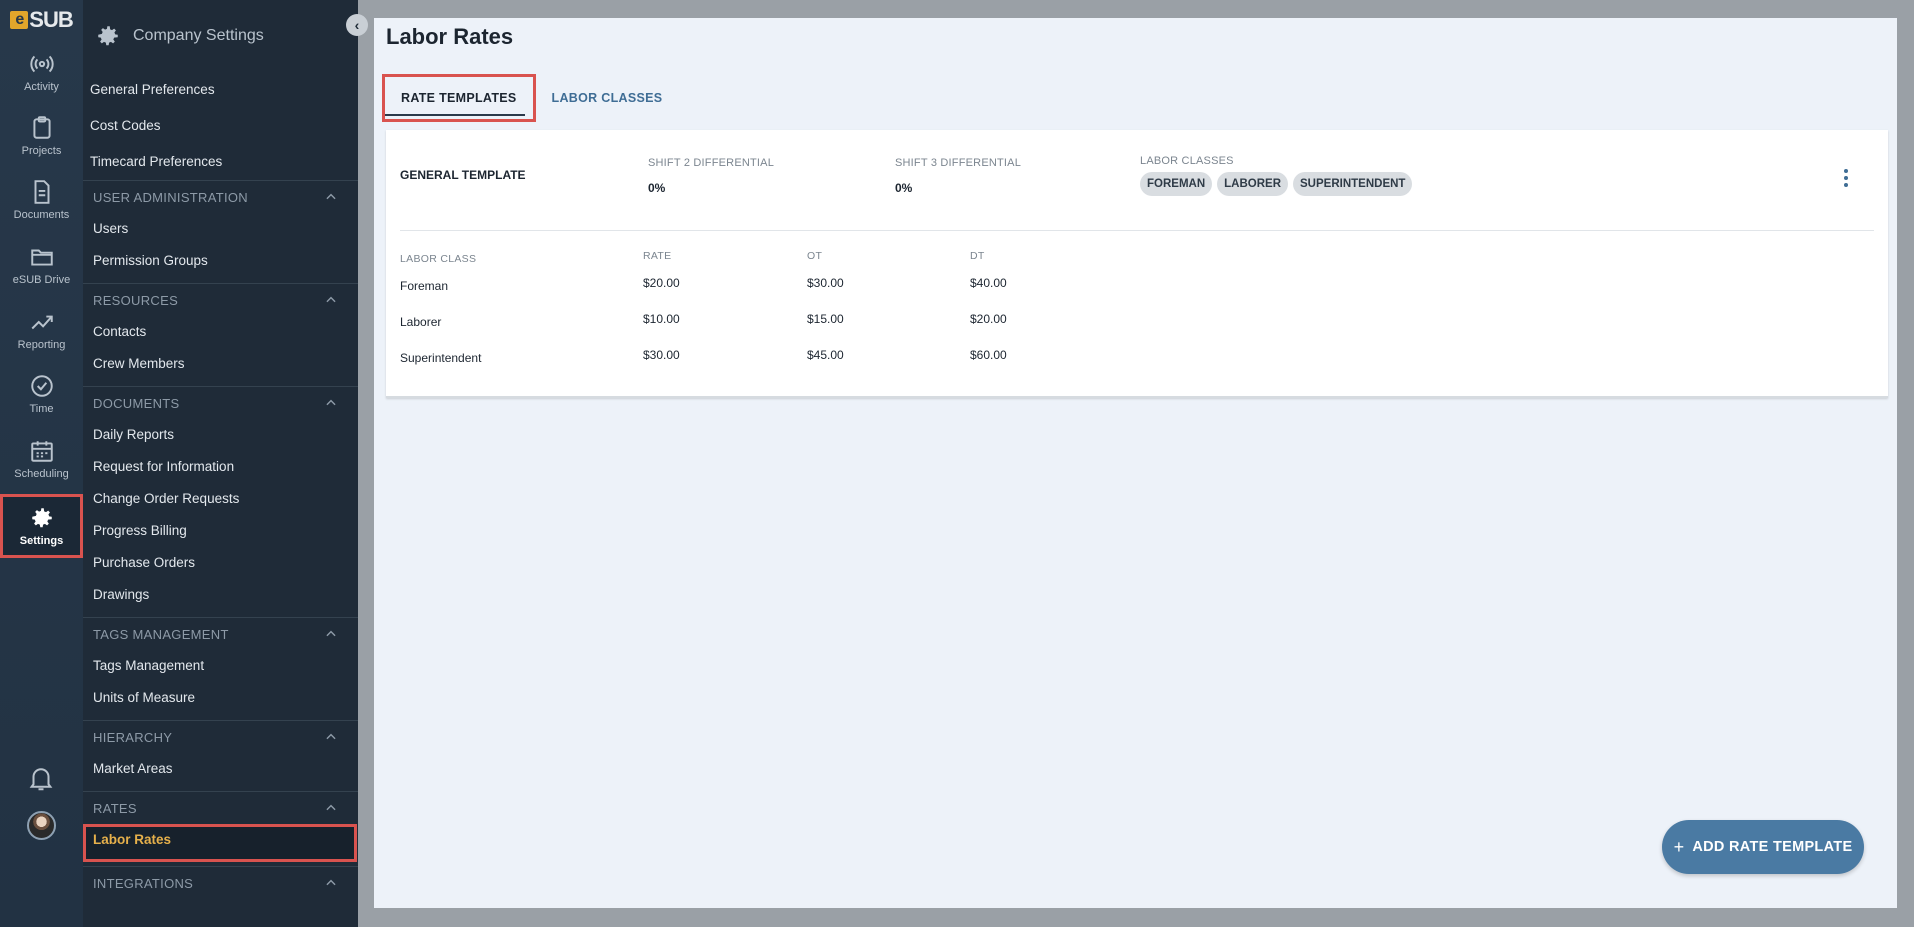 The image size is (1914, 927). I want to click on rail-item-settings: Settings, so click(41, 526).